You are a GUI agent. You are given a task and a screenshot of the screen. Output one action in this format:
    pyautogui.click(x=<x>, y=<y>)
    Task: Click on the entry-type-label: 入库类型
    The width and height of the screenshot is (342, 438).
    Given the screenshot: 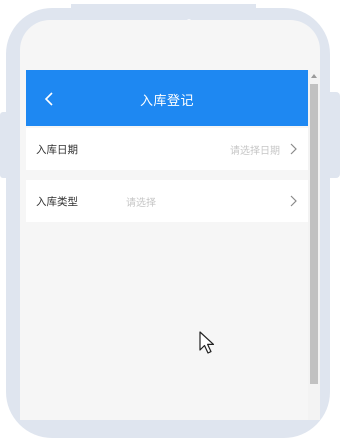 What is the action you would take?
    pyautogui.click(x=57, y=201)
    